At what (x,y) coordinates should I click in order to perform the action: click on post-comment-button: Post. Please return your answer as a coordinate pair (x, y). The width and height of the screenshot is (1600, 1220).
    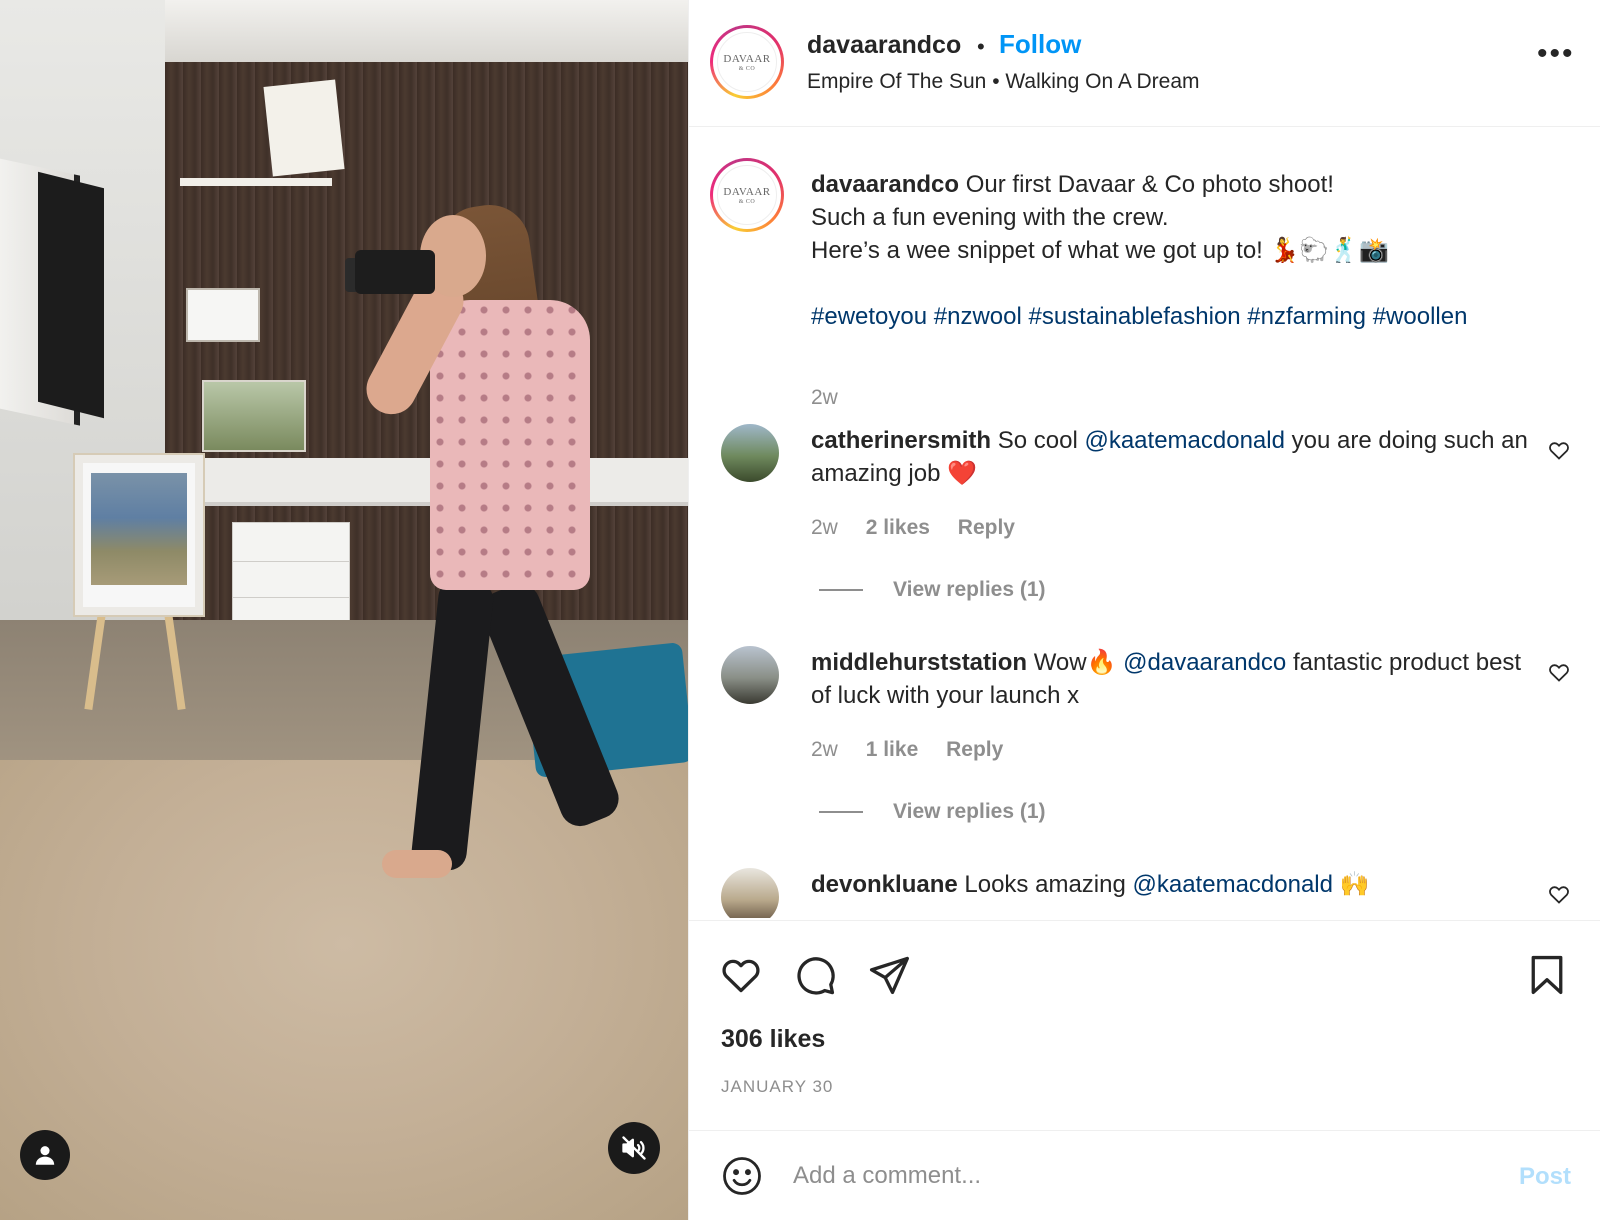
    Looking at the image, I should click on (1545, 1177).